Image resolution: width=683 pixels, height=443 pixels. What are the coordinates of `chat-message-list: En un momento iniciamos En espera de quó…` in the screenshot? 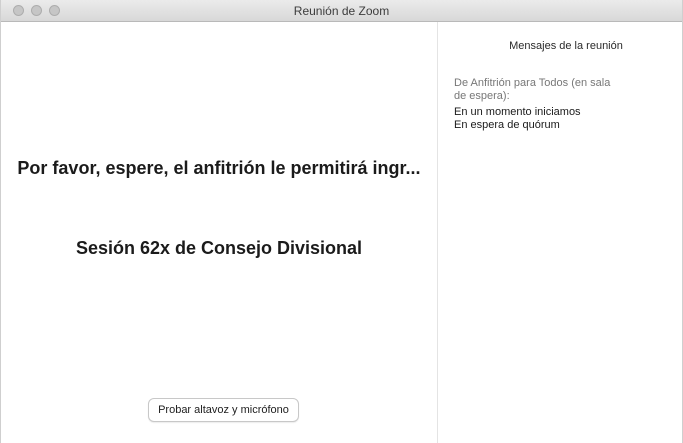 It's located at (559, 119).